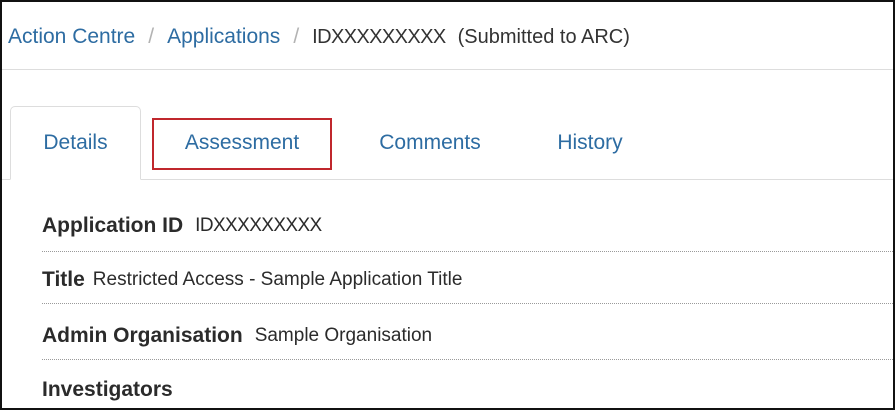 Image resolution: width=895 pixels, height=410 pixels. Describe the element at coordinates (447, 69) in the screenshot. I see `header-divider` at that location.